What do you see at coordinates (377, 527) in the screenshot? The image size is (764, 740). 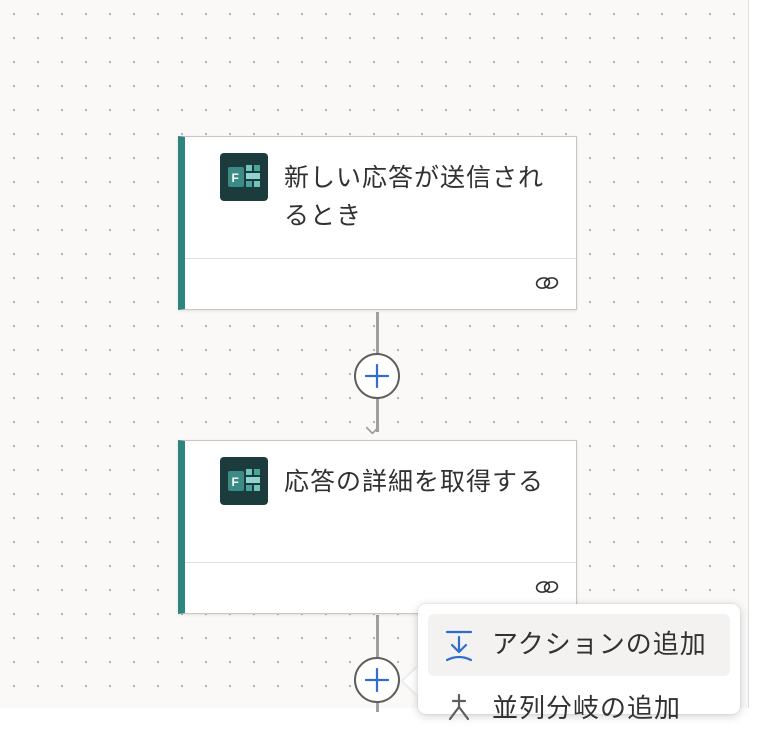 I see `flow-step-card-action: F 応答の詳細を取得する` at bounding box center [377, 527].